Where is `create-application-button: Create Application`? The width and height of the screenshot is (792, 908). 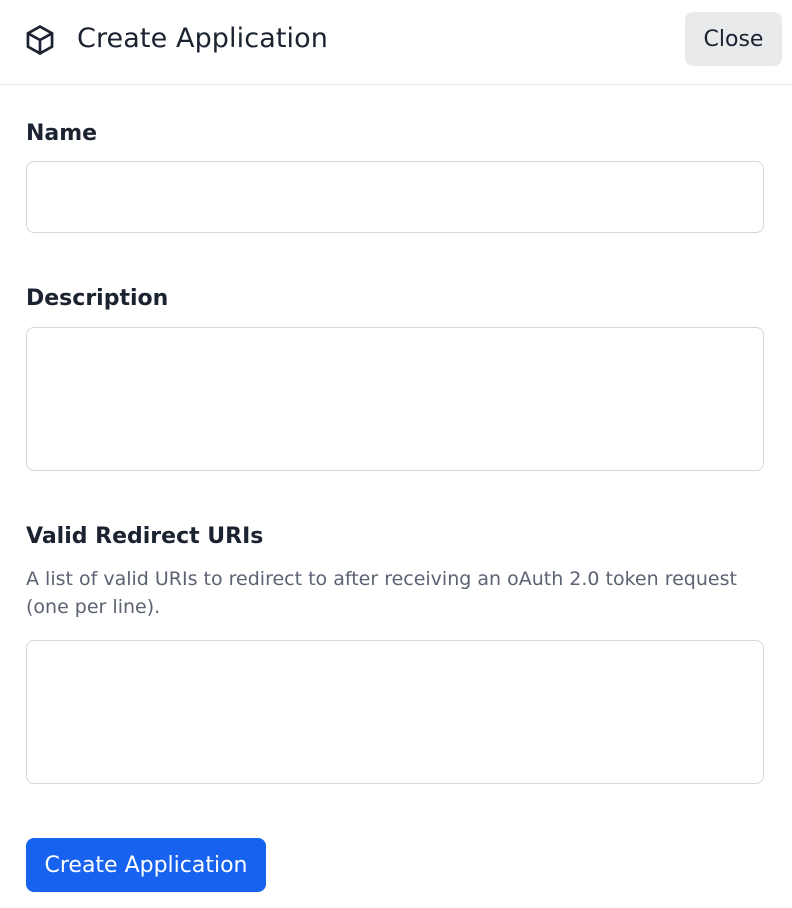
create-application-button: Create Application is located at coordinates (146, 865).